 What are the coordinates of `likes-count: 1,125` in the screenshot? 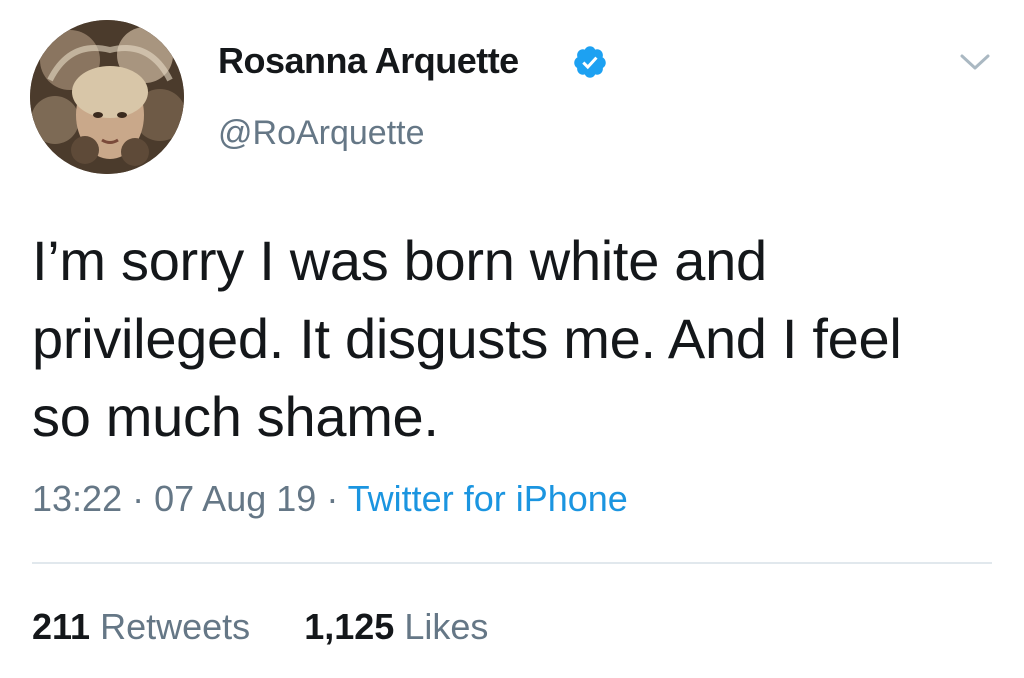 It's located at (349, 626).